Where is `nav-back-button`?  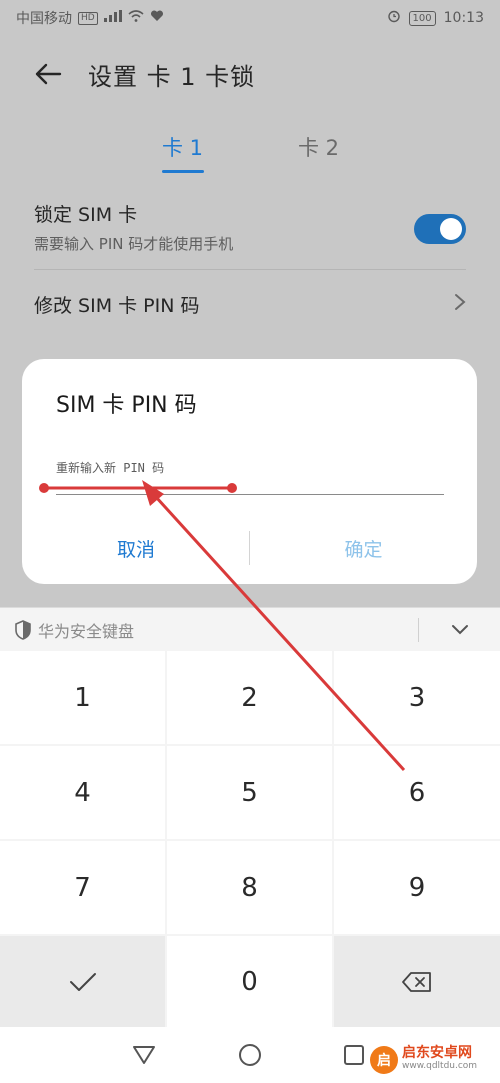 nav-back-button is located at coordinates (144, 1055).